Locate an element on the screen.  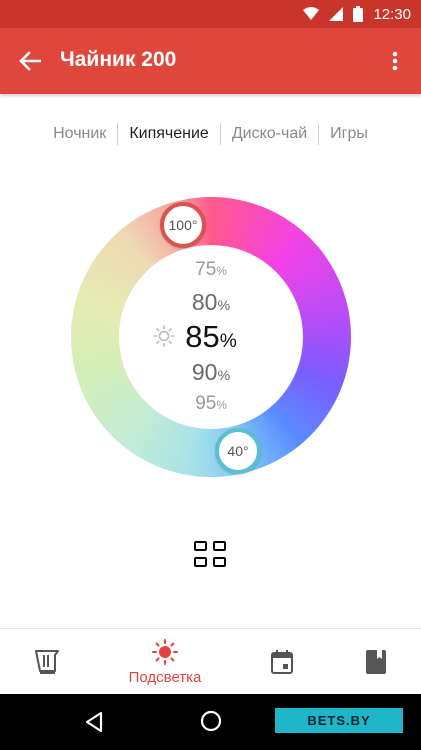
page-title: Чайник 200 is located at coordinates (118, 59).